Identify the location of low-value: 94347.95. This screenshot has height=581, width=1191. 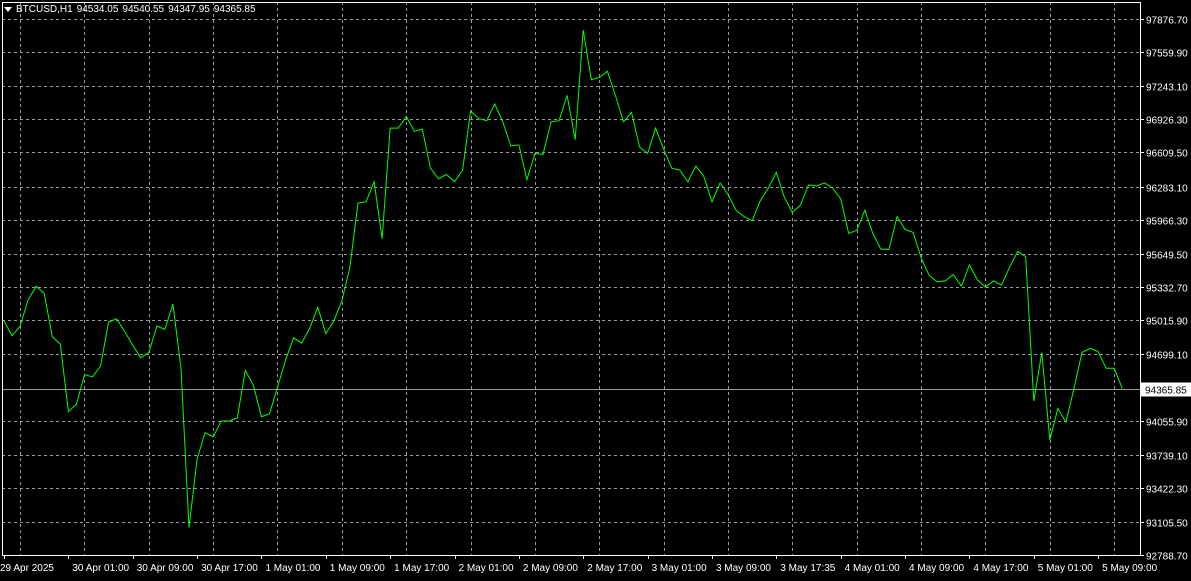
(189, 9).